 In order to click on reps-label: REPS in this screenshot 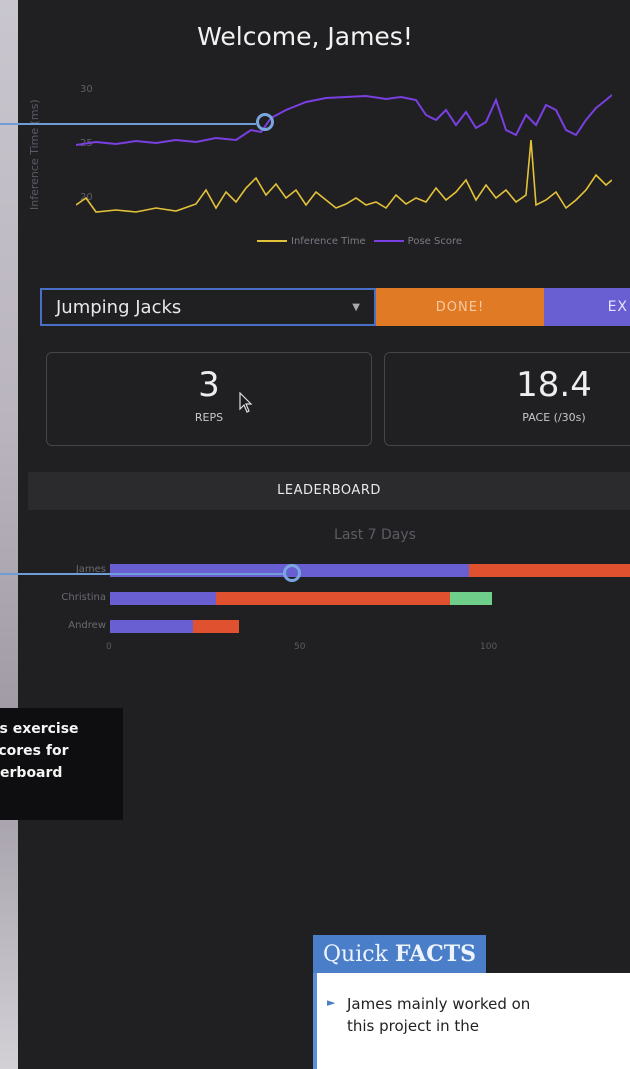, I will do `click(209, 417)`.